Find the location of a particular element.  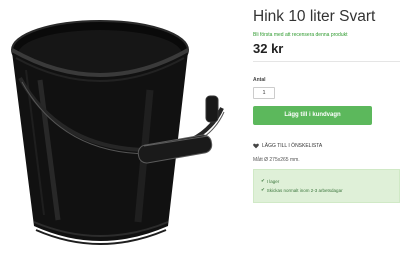

add-to-cart-button: Lägg till i kundvagn is located at coordinates (312, 115).